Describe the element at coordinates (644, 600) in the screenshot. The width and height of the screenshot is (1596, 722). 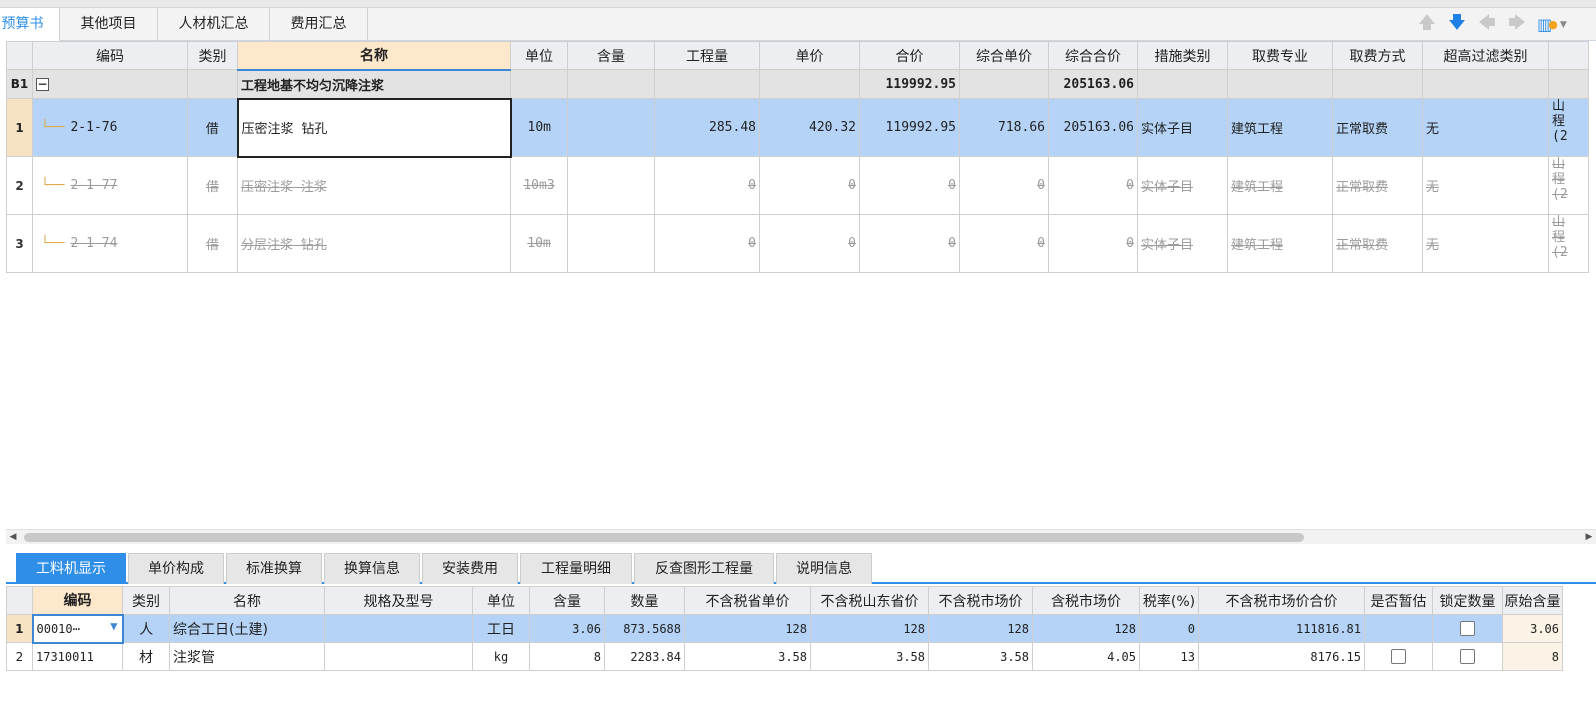
I see `header-amount: 数量` at that location.